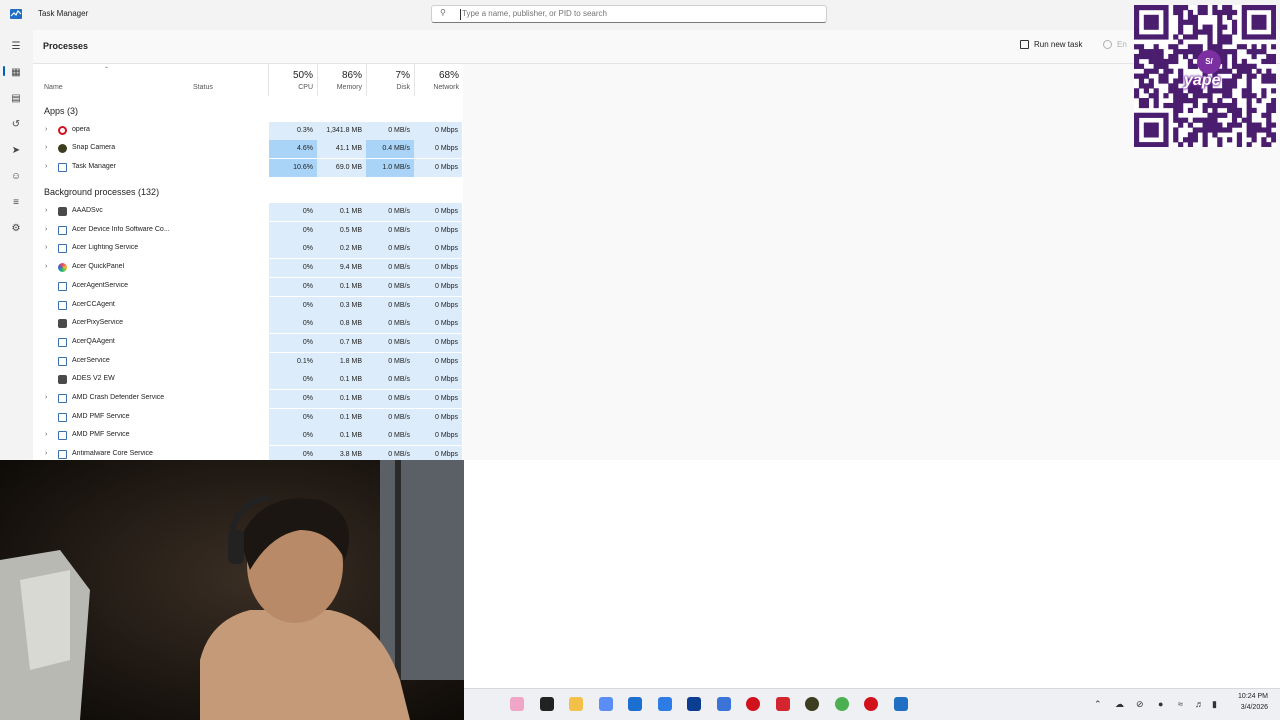 This screenshot has height=720, width=1280. Describe the element at coordinates (1107, 44) in the screenshot. I see `end-task-icon` at that location.